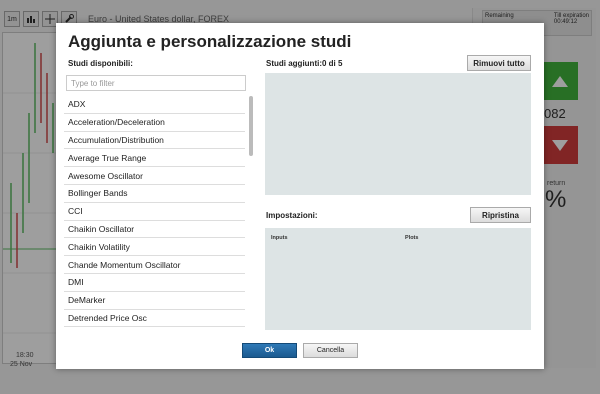 This screenshot has width=600, height=394. What do you see at coordinates (154, 105) in the screenshot?
I see `list-item: ADX` at bounding box center [154, 105].